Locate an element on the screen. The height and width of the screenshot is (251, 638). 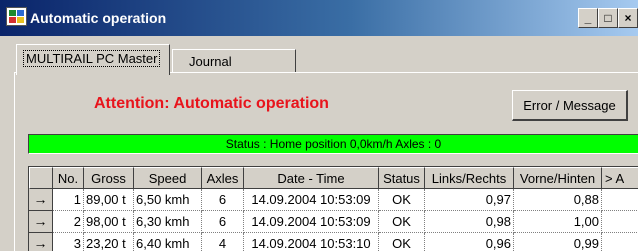
app-icon is located at coordinates (16, 16).